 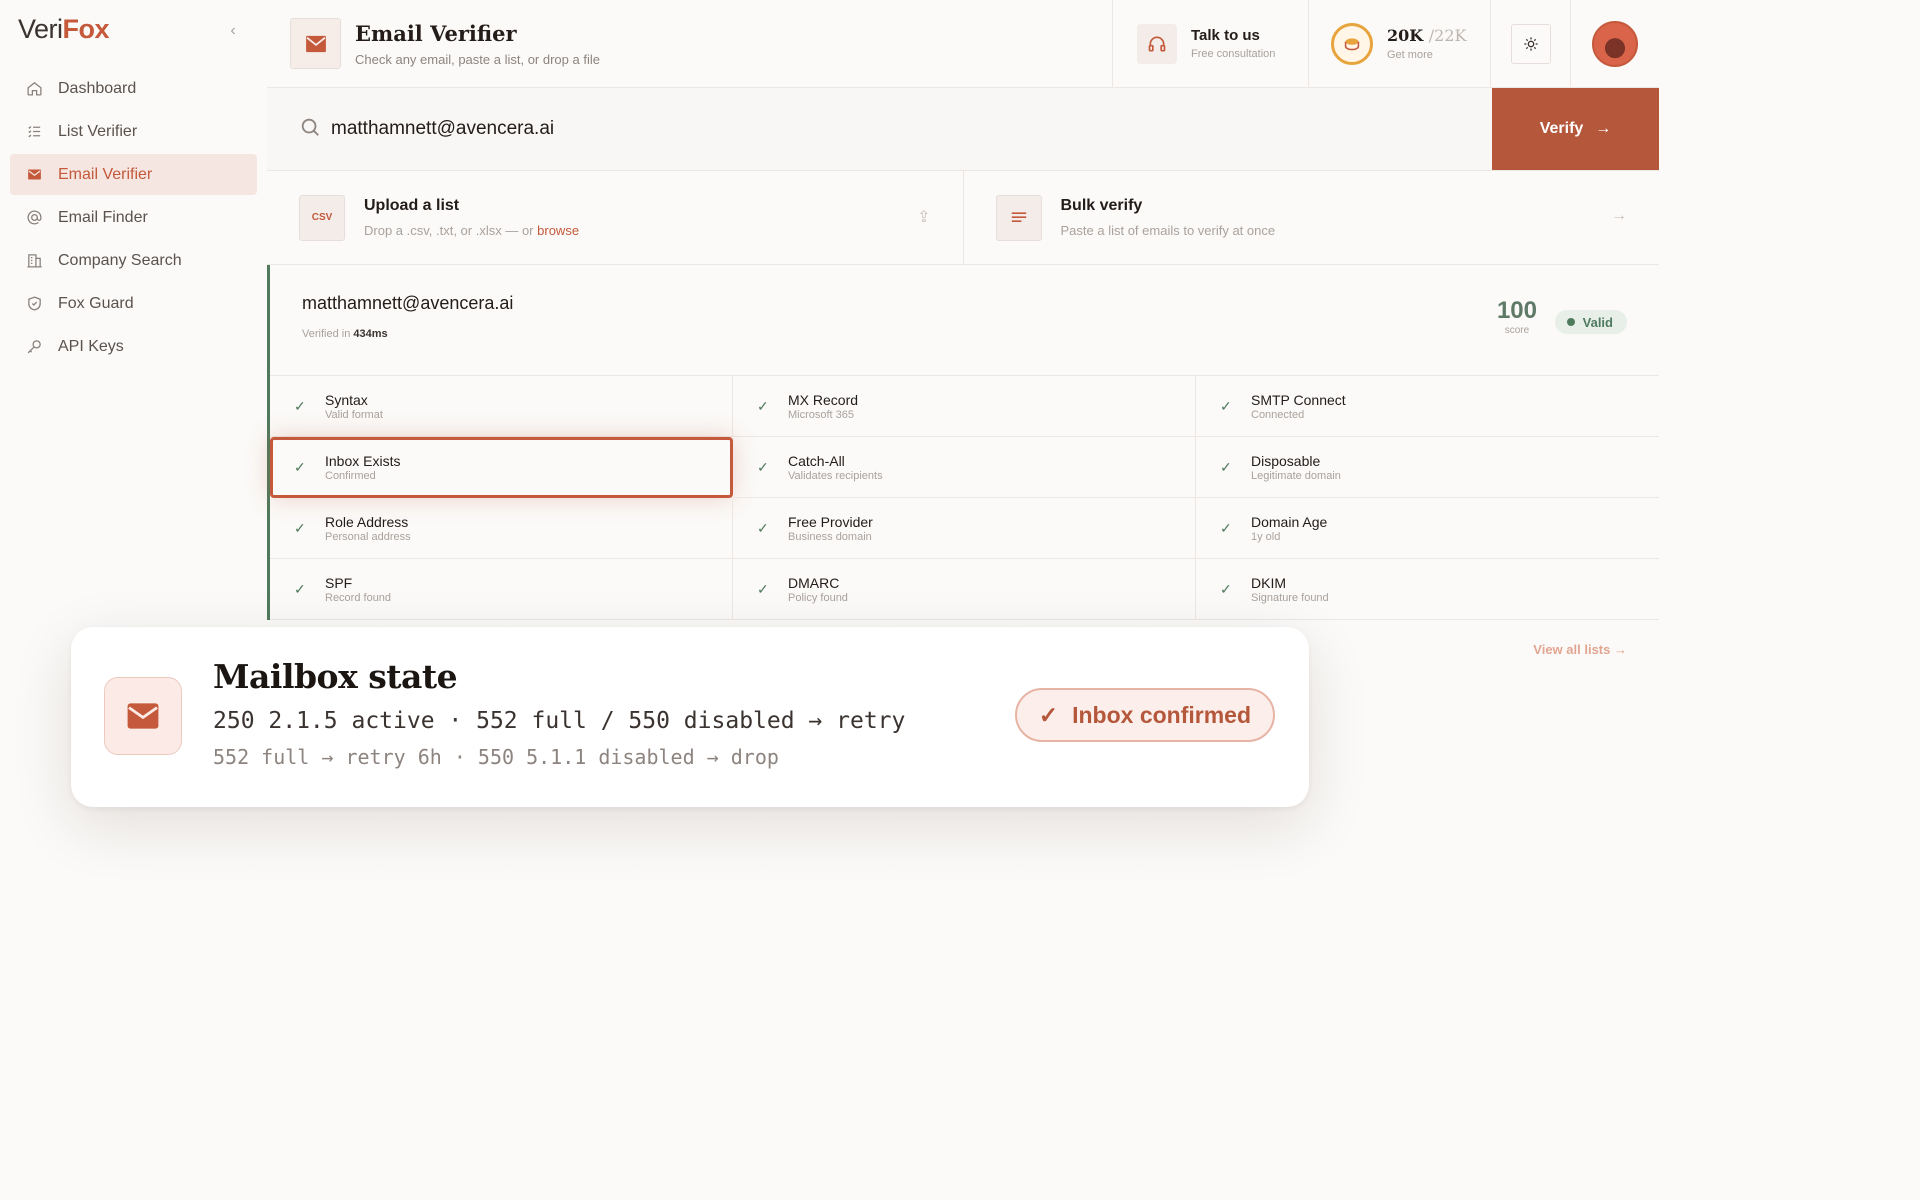 What do you see at coordinates (1427, 589) in the screenshot?
I see `check-dkim: ✓ DKIM Signature found` at bounding box center [1427, 589].